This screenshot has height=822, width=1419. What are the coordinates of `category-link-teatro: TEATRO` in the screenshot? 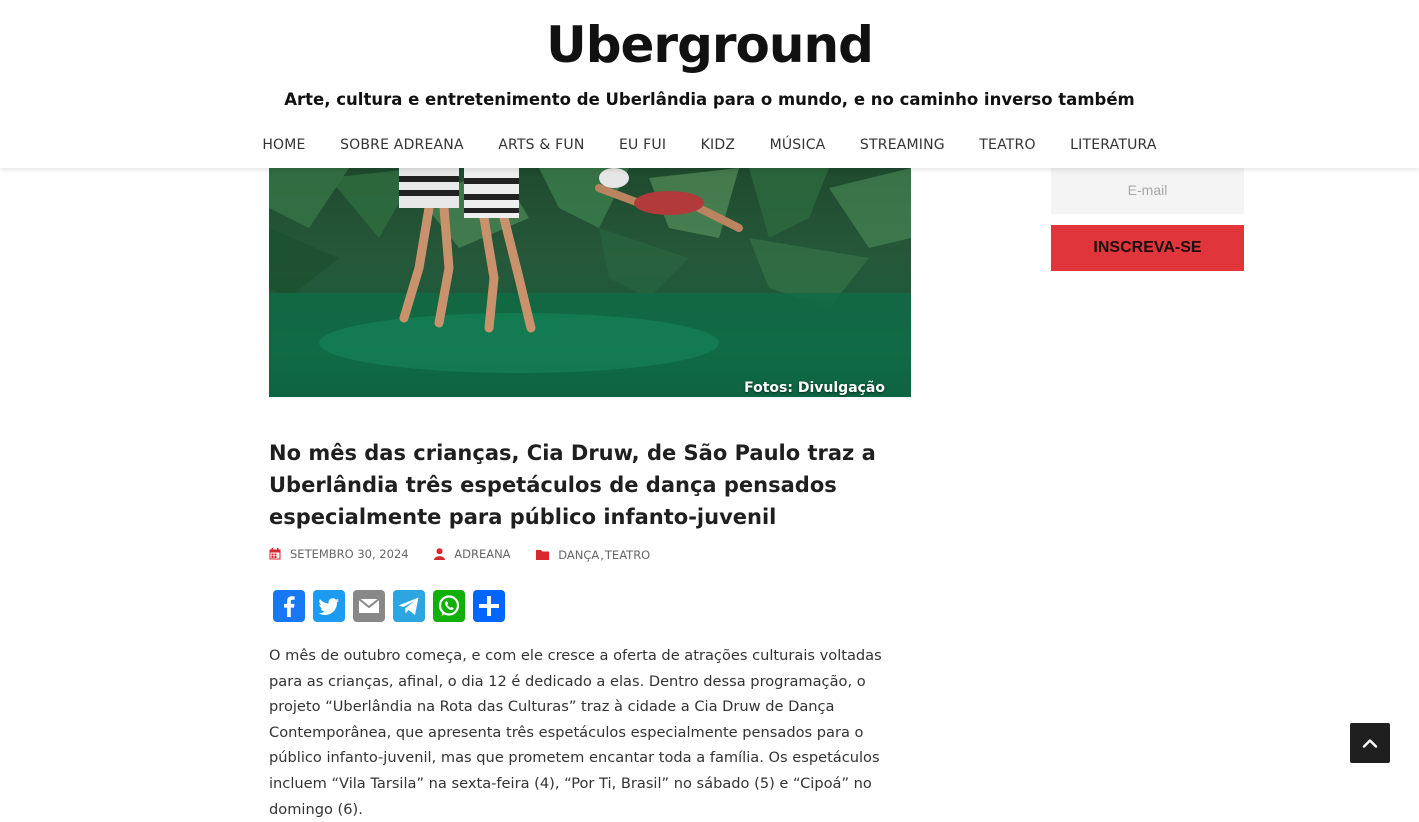 It's located at (627, 555).